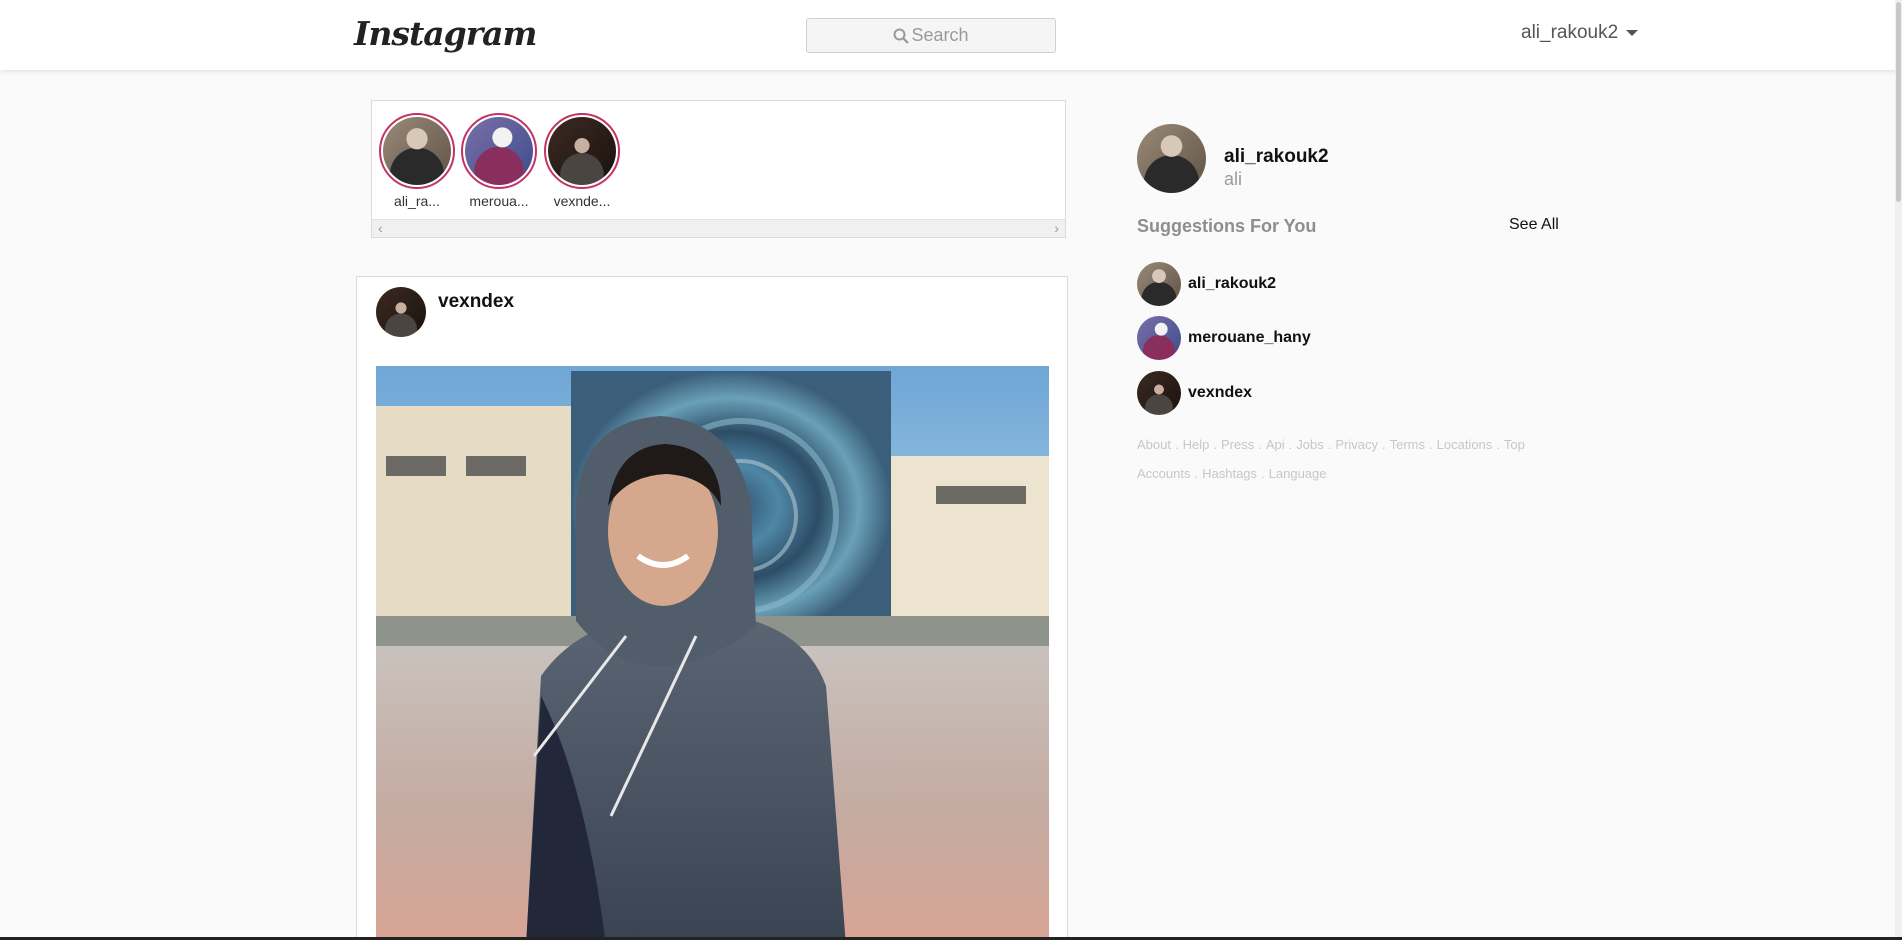 This screenshot has width=1902, height=940. Describe the element at coordinates (1898, 470) in the screenshot. I see `page-vertical-scrollbar` at that location.